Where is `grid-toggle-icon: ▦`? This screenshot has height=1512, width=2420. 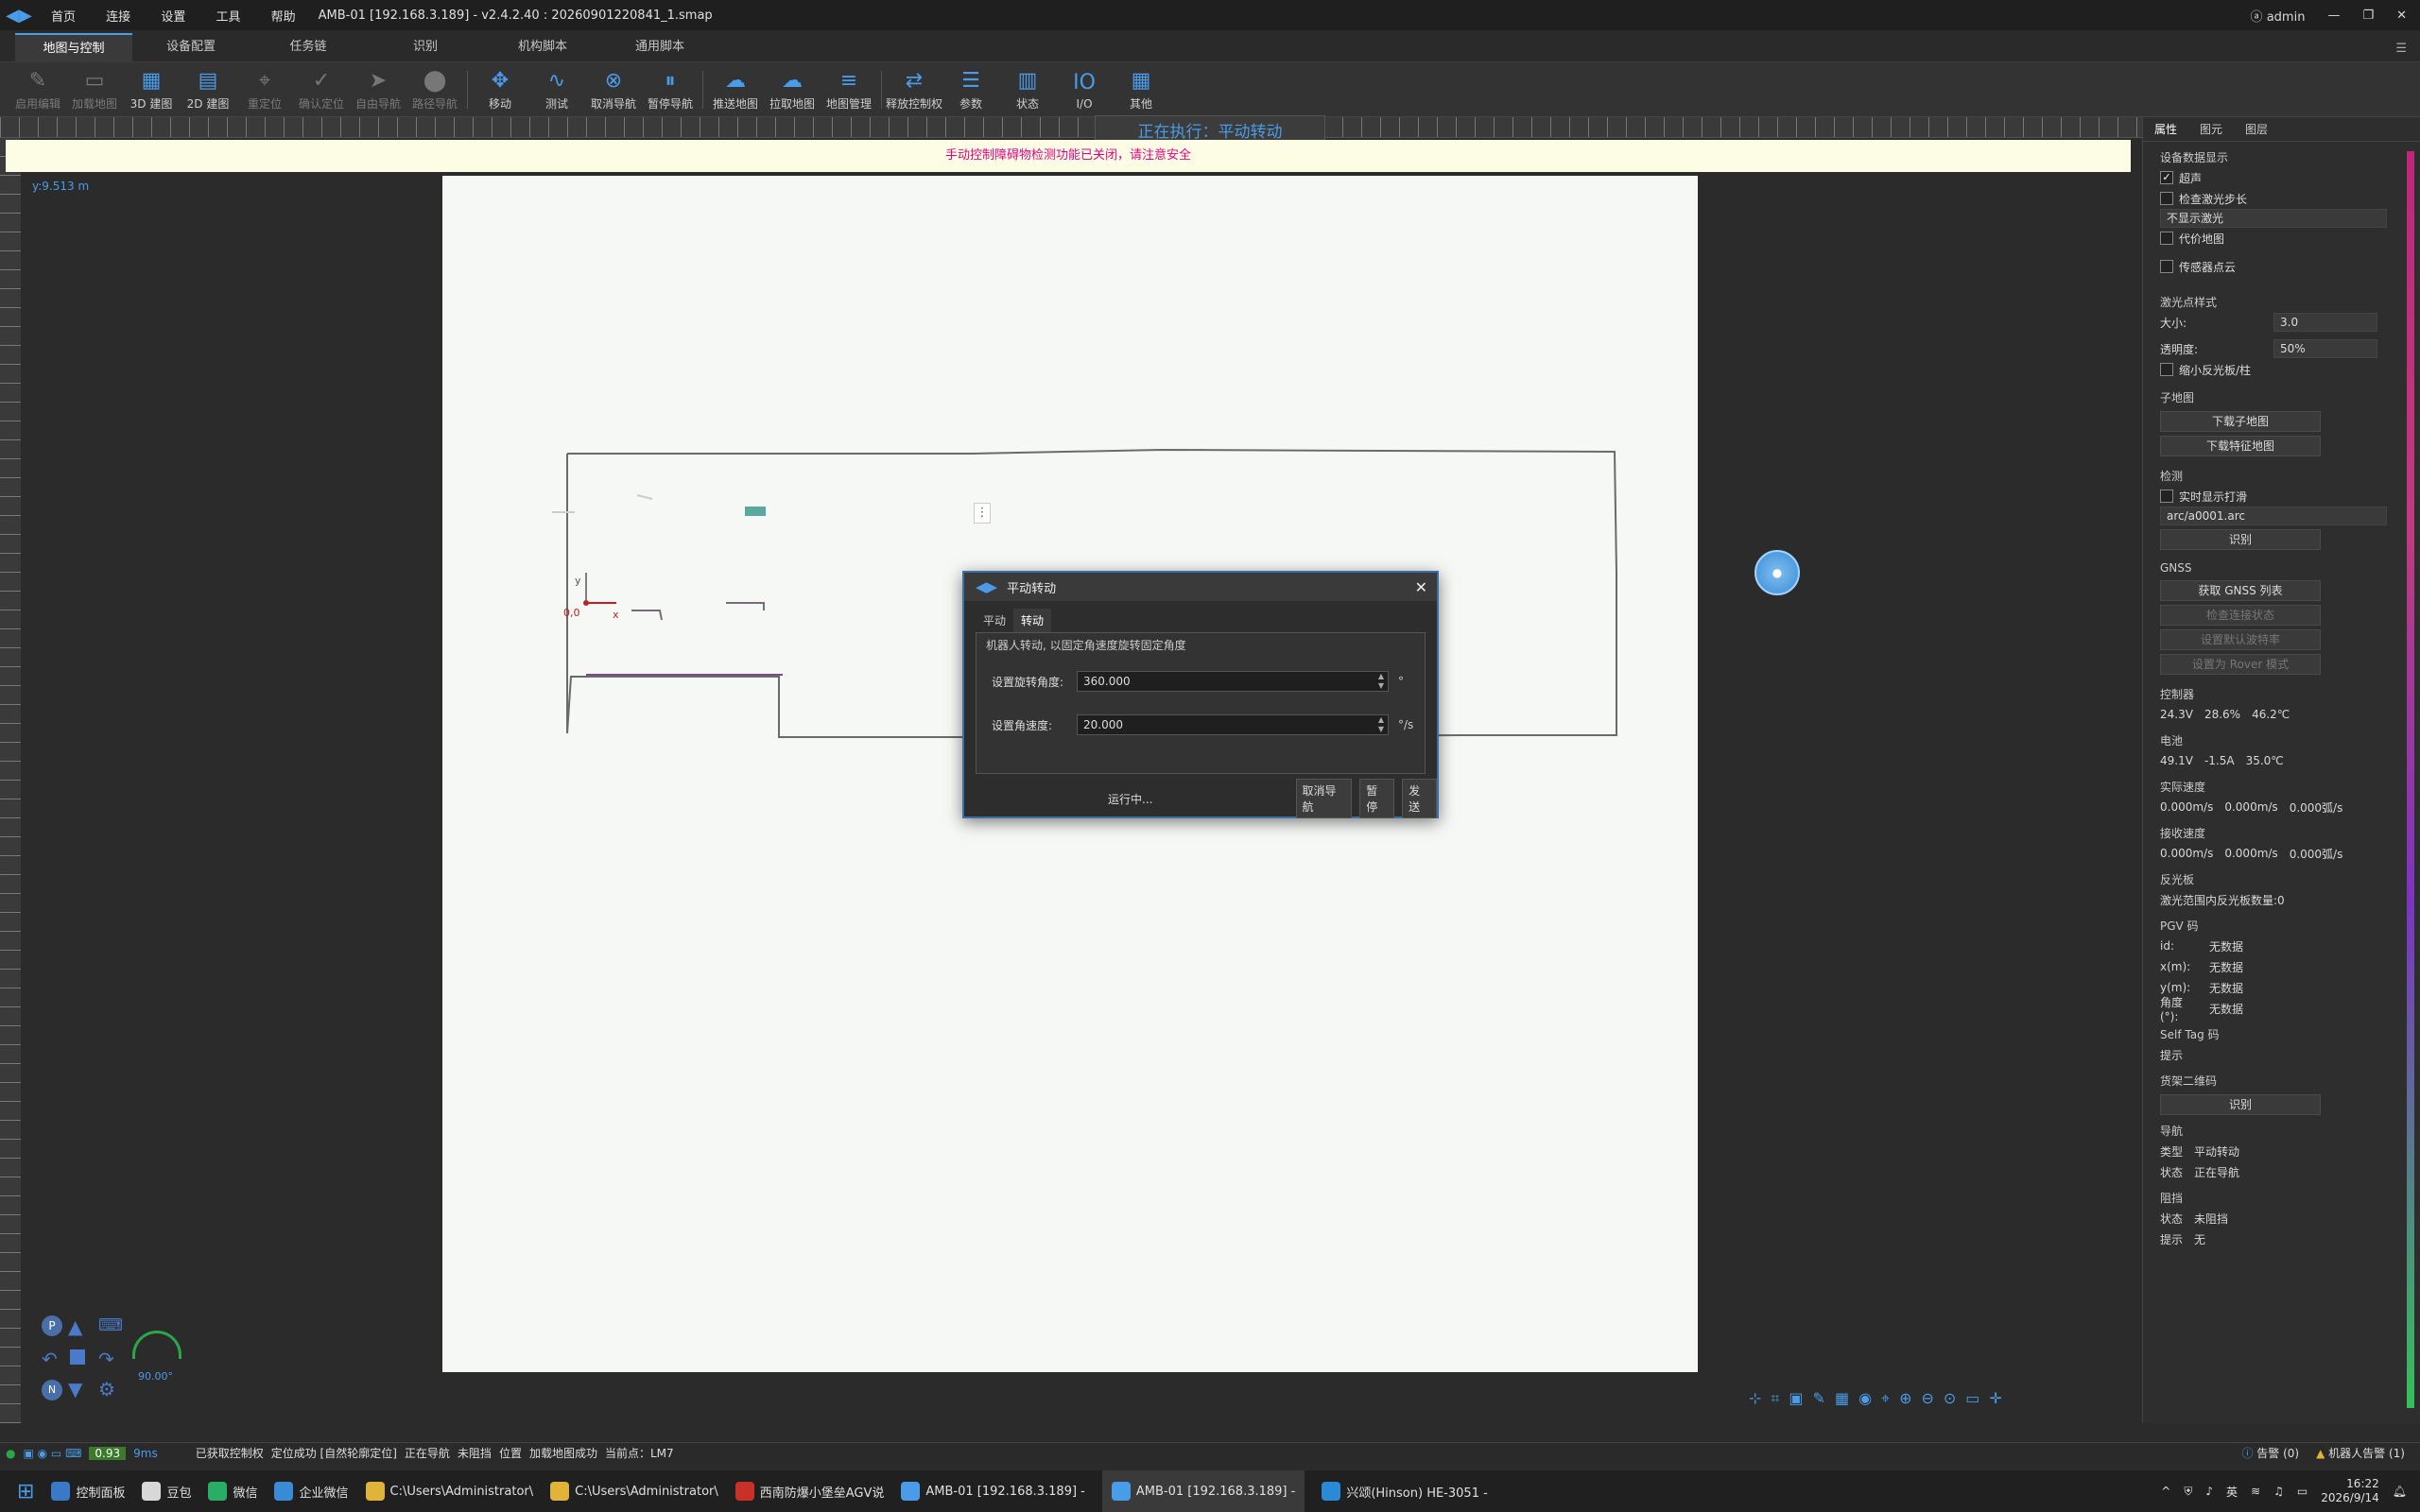
grid-toggle-icon: ▦ is located at coordinates (1842, 1400).